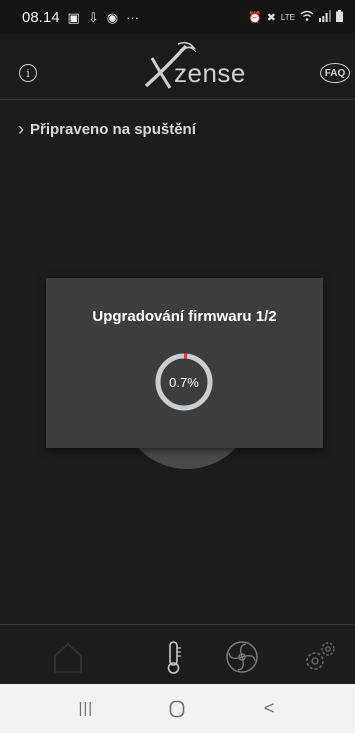 The width and height of the screenshot is (355, 733). I want to click on back-button: <, so click(269, 709).